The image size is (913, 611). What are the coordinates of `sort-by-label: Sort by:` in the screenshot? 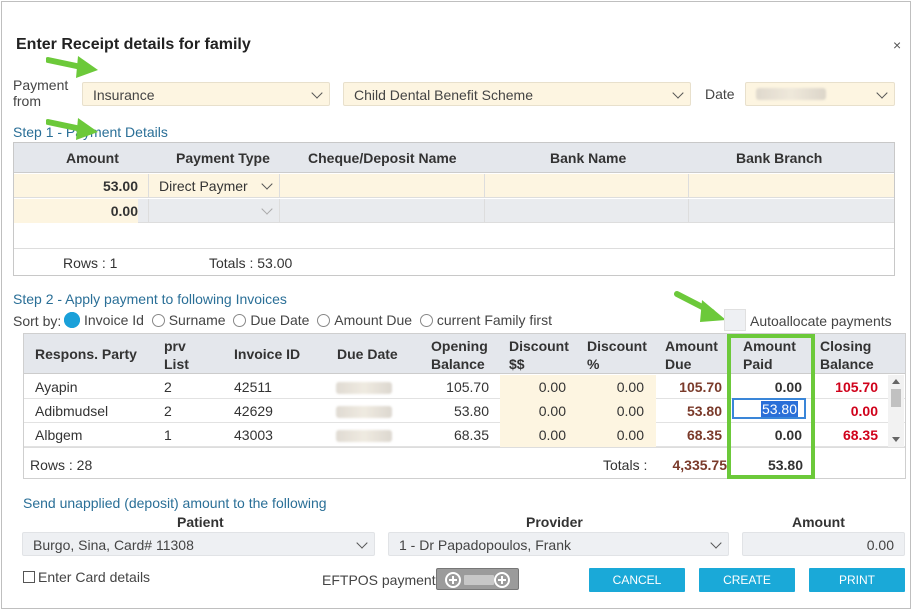 It's located at (37, 321).